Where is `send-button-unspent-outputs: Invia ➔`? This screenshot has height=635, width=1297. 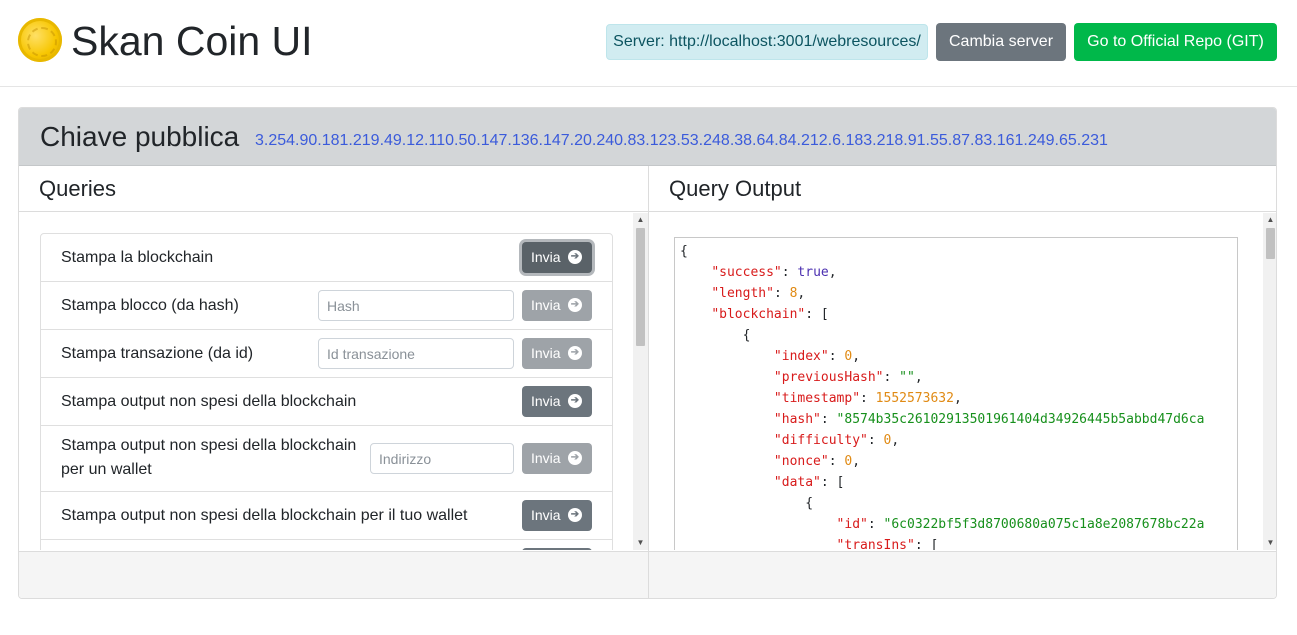 send-button-unspent-outputs: Invia ➔ is located at coordinates (557, 401).